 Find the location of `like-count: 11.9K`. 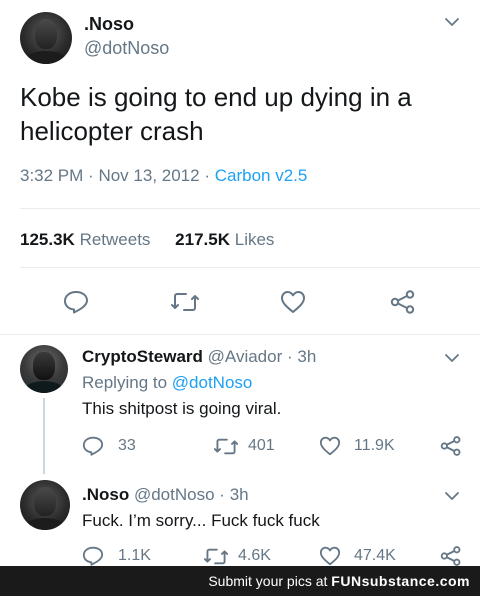

like-count: 11.9K is located at coordinates (374, 445).